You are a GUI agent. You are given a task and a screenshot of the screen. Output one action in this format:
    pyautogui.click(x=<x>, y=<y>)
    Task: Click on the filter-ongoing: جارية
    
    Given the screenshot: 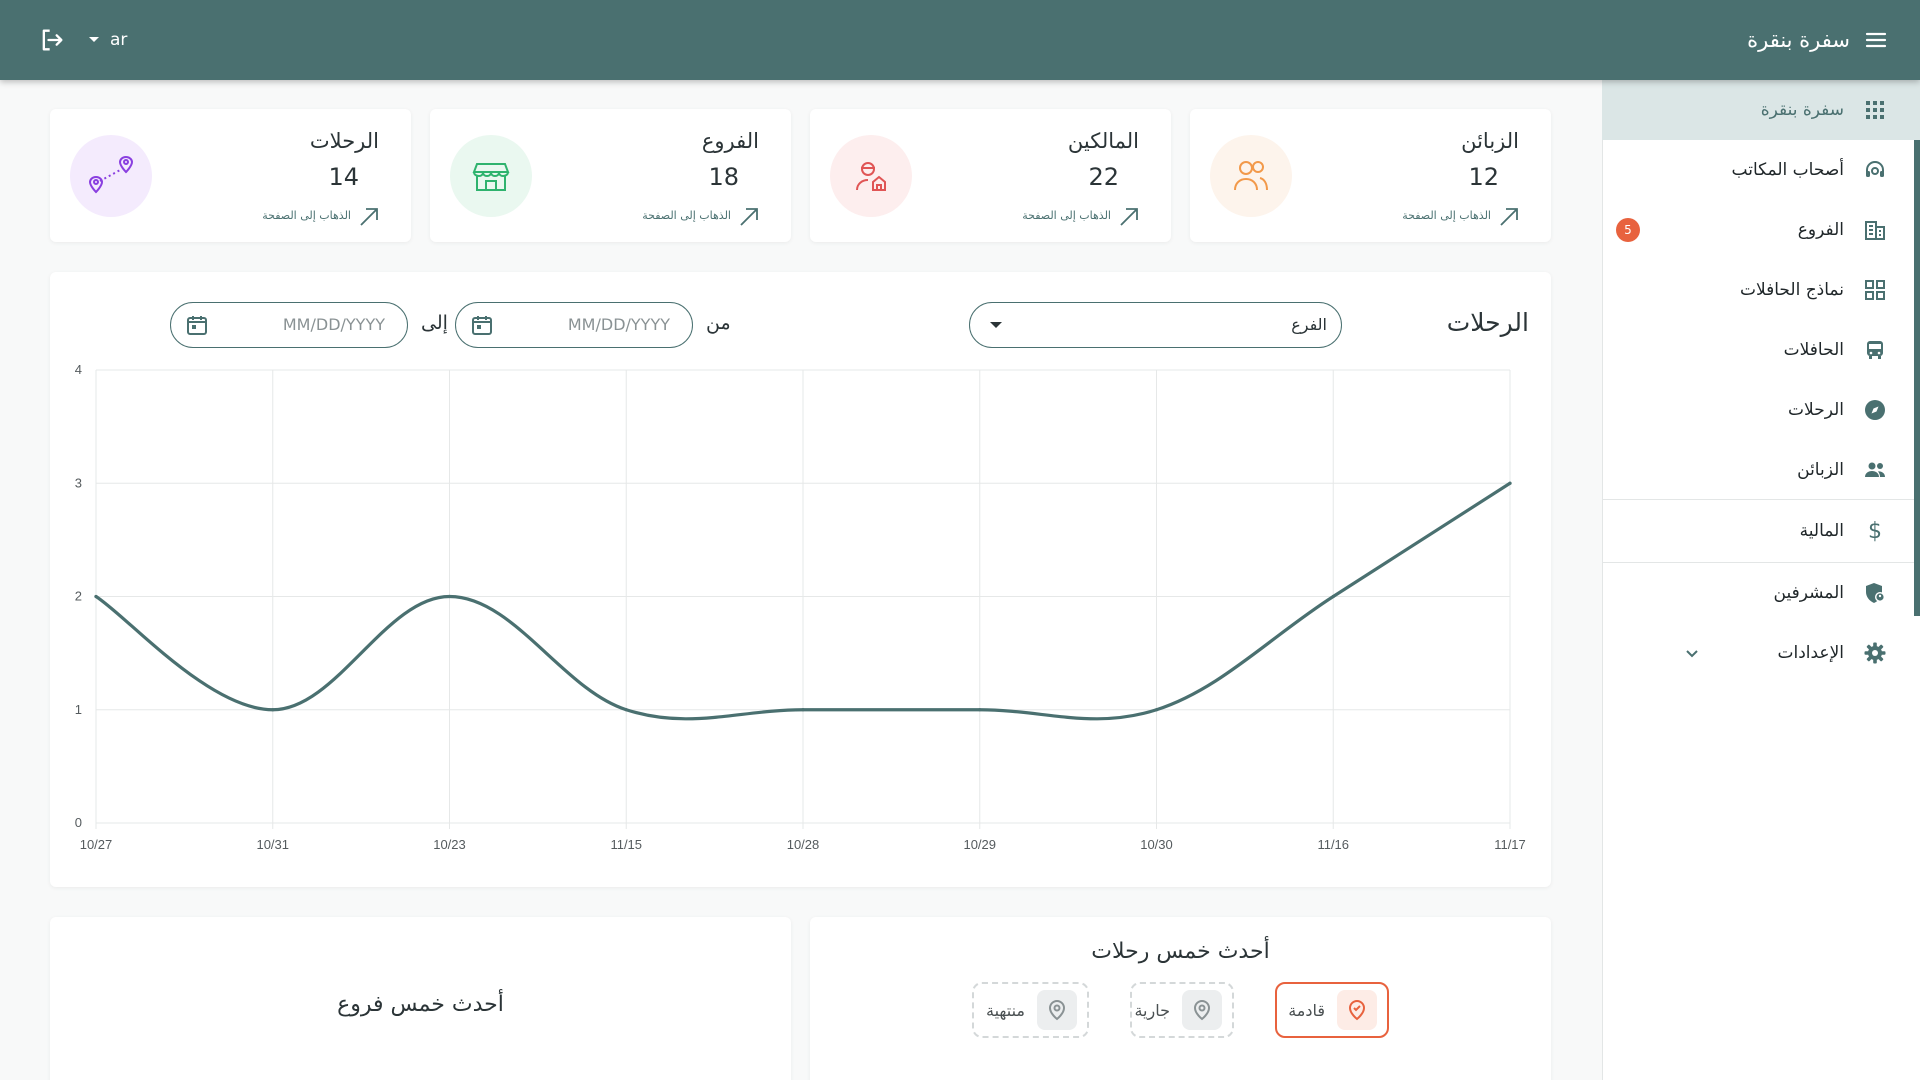 What is the action you would take?
    pyautogui.click(x=1182, y=1010)
    